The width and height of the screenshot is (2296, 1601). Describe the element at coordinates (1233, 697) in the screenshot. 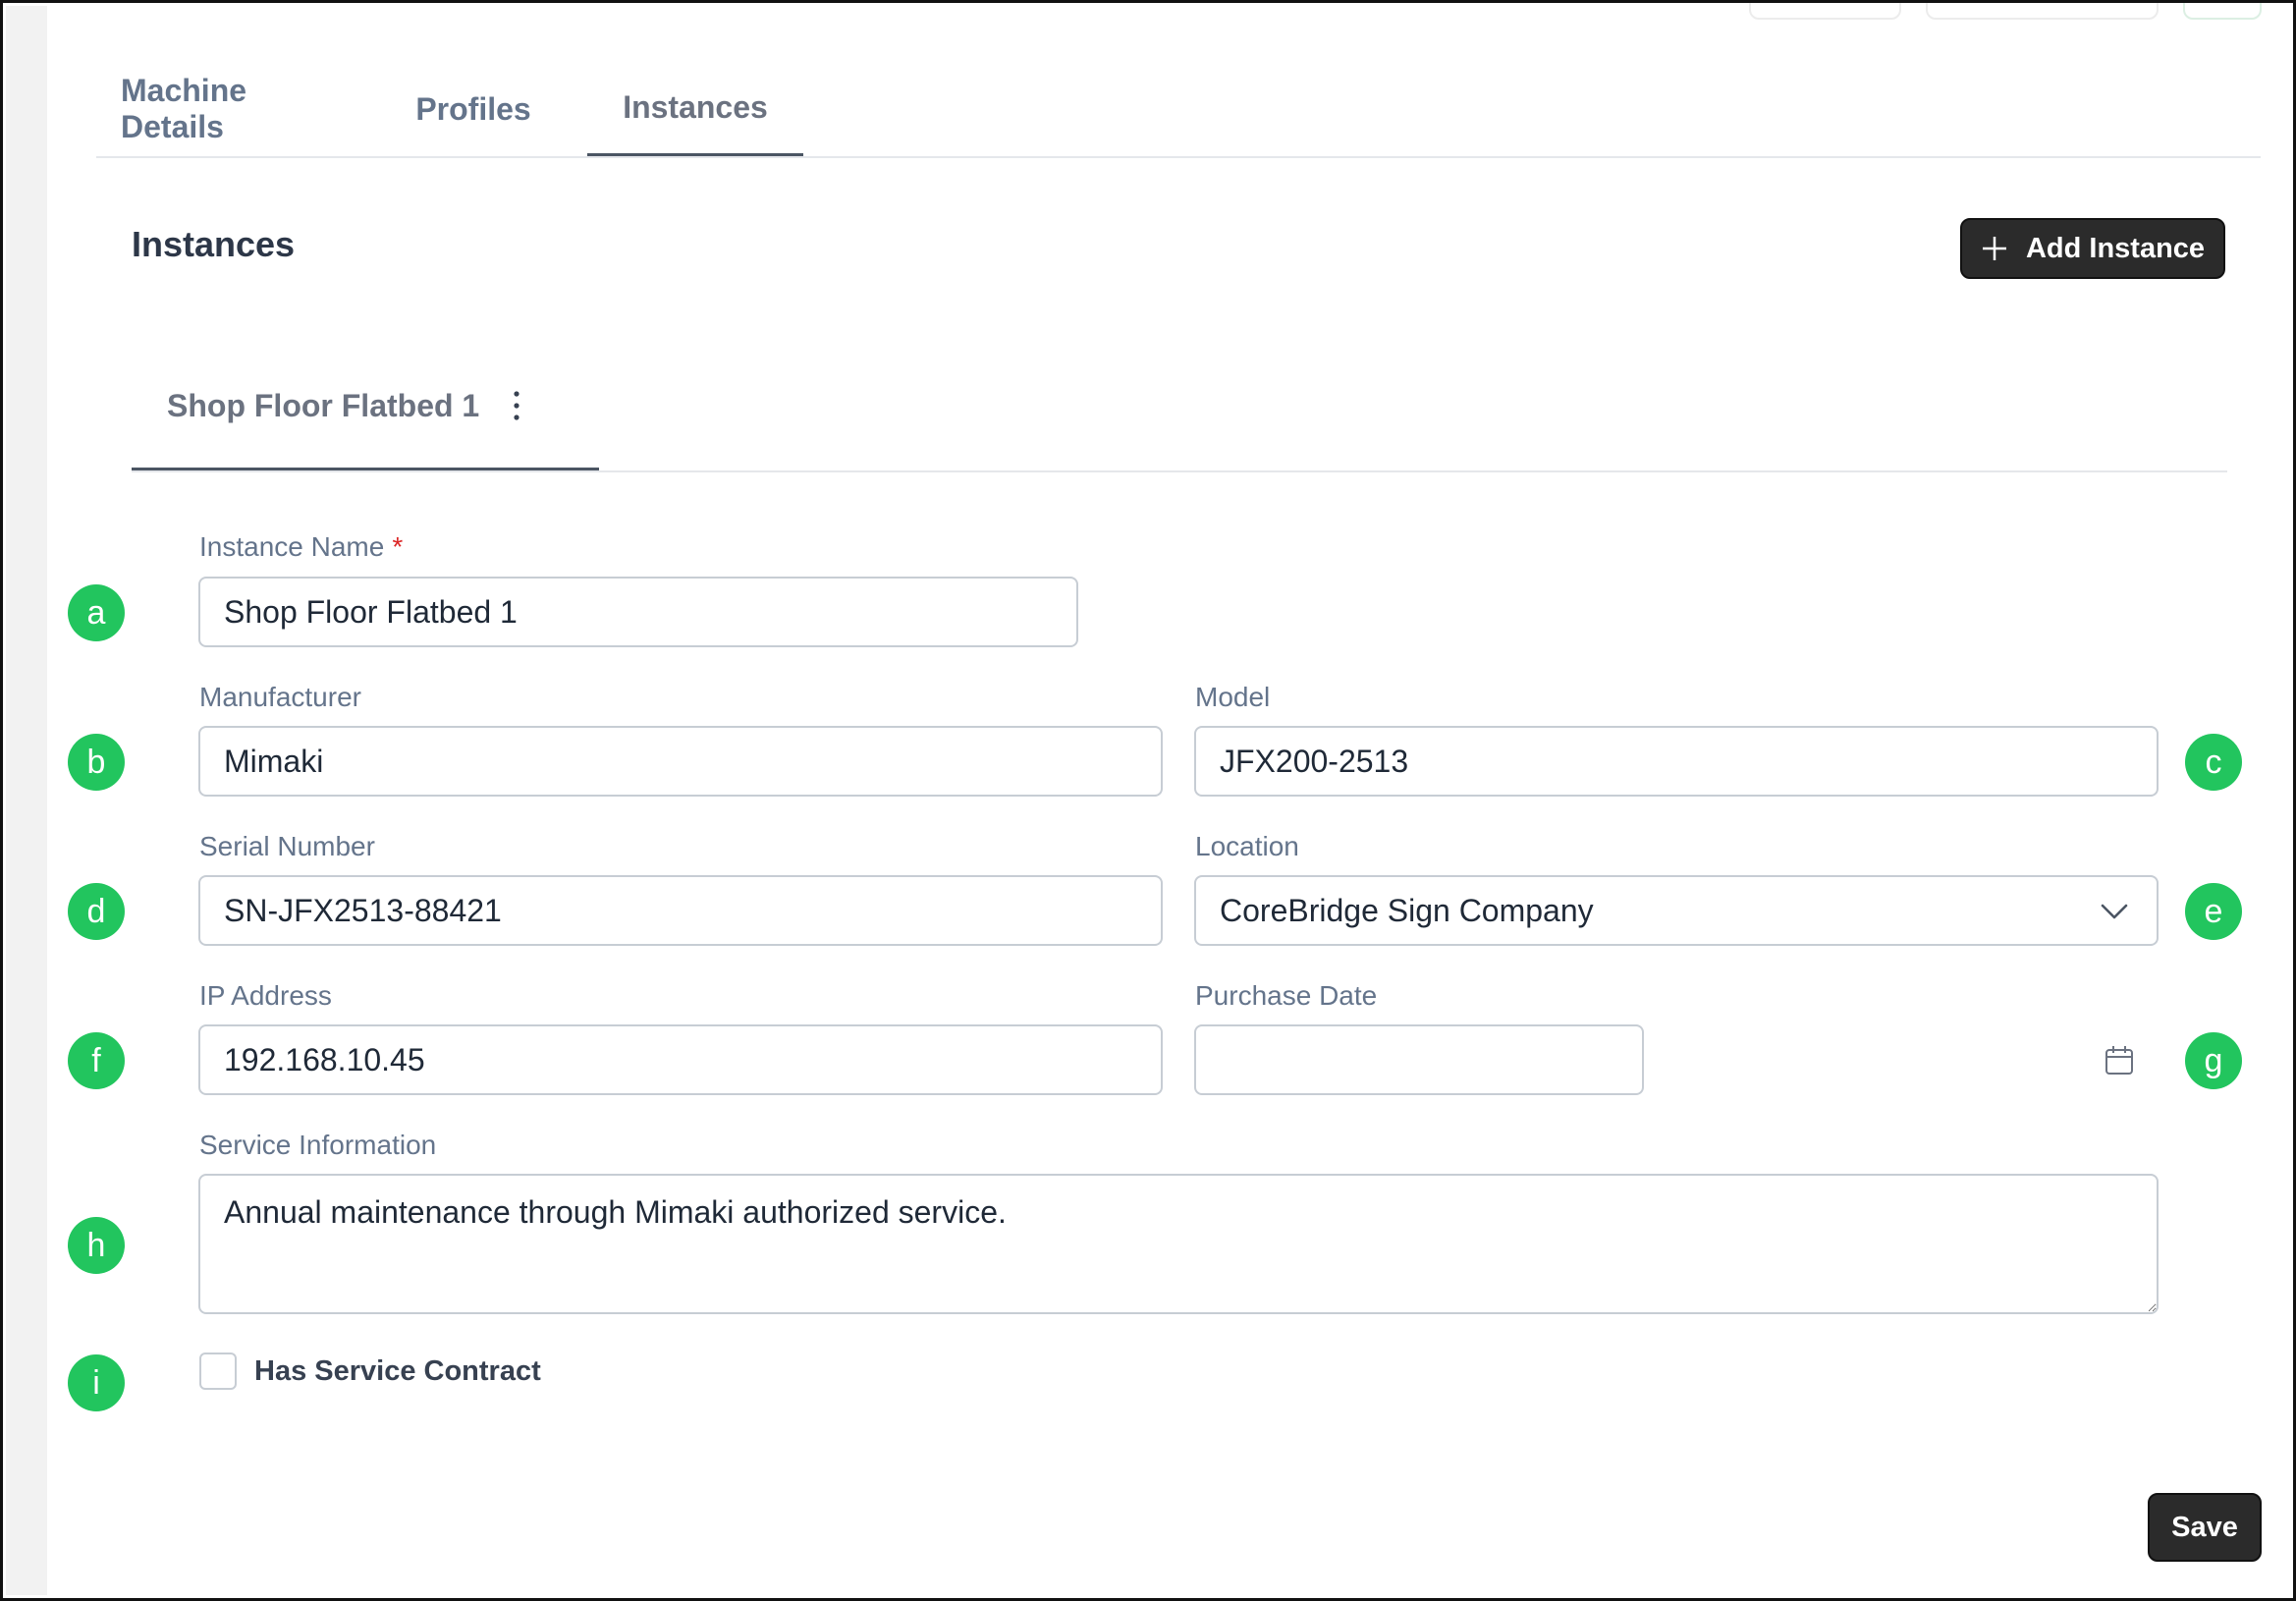

I see `model-label: Model` at that location.